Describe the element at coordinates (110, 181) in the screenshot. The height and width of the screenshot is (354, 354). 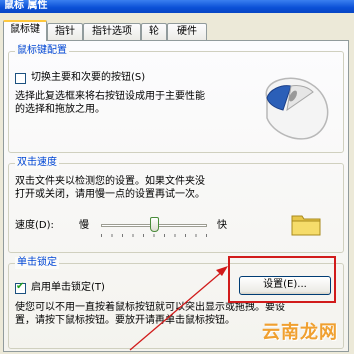
I see `double-click-description-1: 双击文件夹以检测您的设置。如果文件夹没` at that location.